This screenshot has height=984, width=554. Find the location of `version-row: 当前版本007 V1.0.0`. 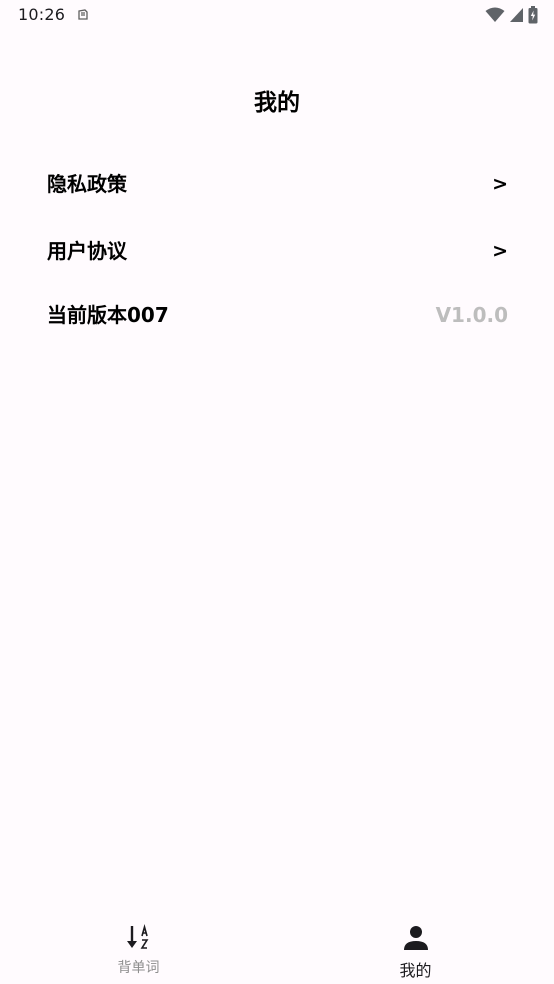

version-row: 当前版本007 V1.0.0 is located at coordinates (277, 315).